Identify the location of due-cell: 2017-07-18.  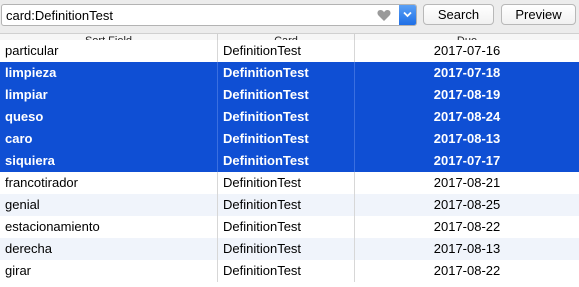
(467, 72).